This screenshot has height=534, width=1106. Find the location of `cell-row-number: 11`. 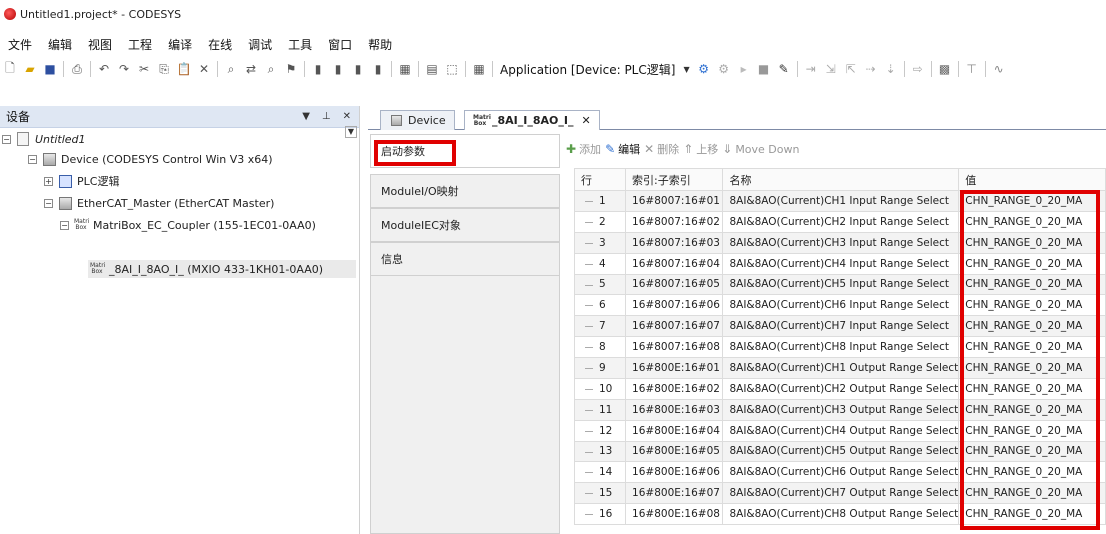

cell-row-number: 11 is located at coordinates (600, 409).